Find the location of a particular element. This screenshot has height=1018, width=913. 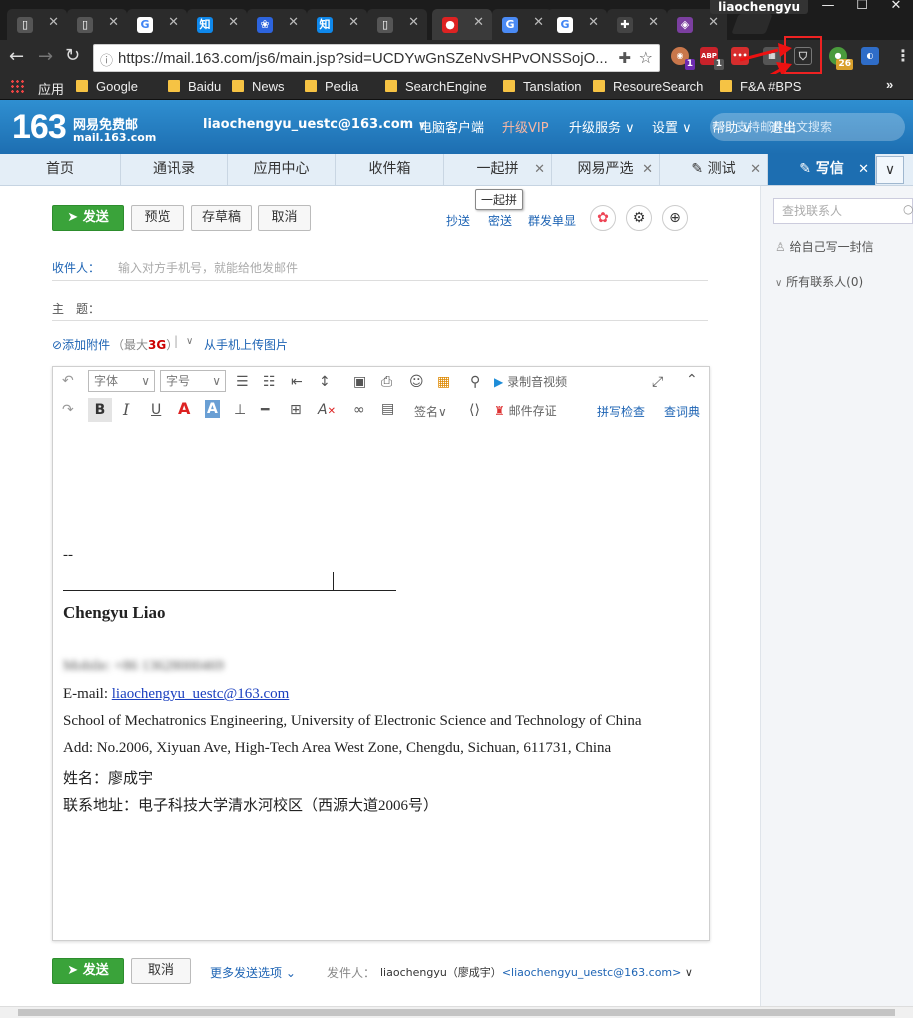

stationery-icon: ✿ is located at coordinates (603, 218).